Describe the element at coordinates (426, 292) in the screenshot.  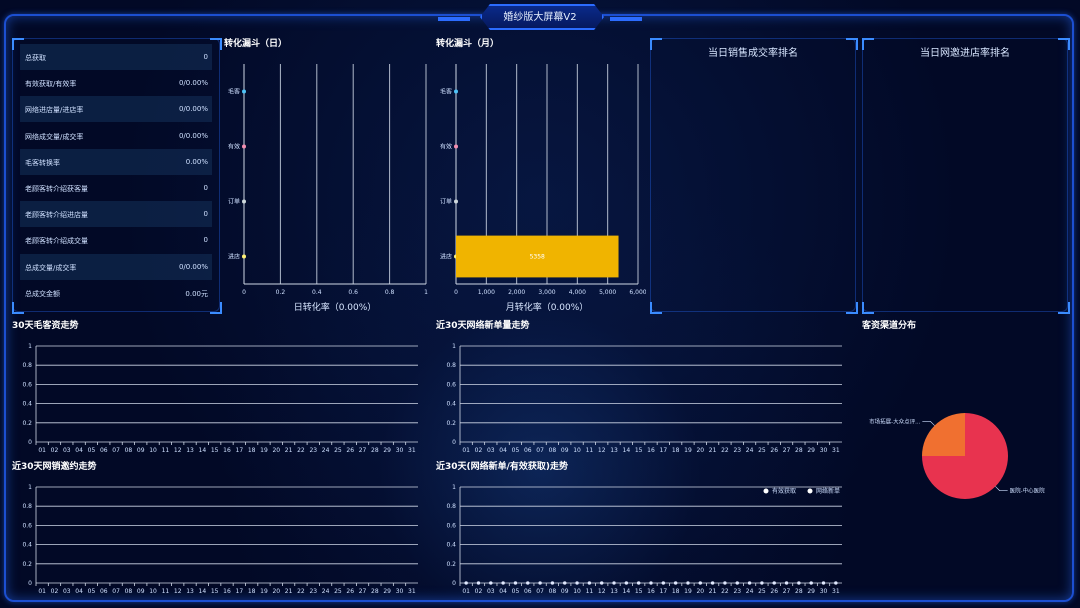
I see `x-tick-label: 1` at that location.